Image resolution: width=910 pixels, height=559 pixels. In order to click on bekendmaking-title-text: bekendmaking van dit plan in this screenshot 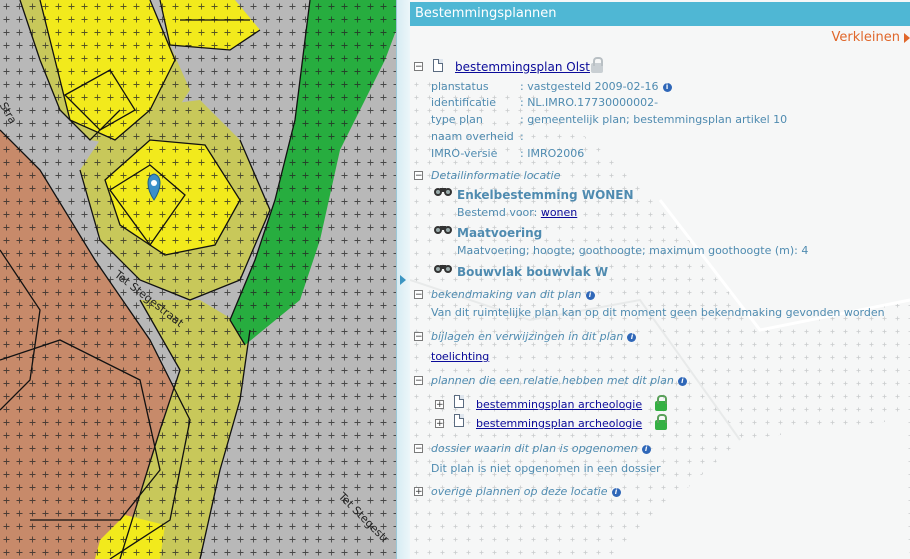, I will do `click(506, 294)`.